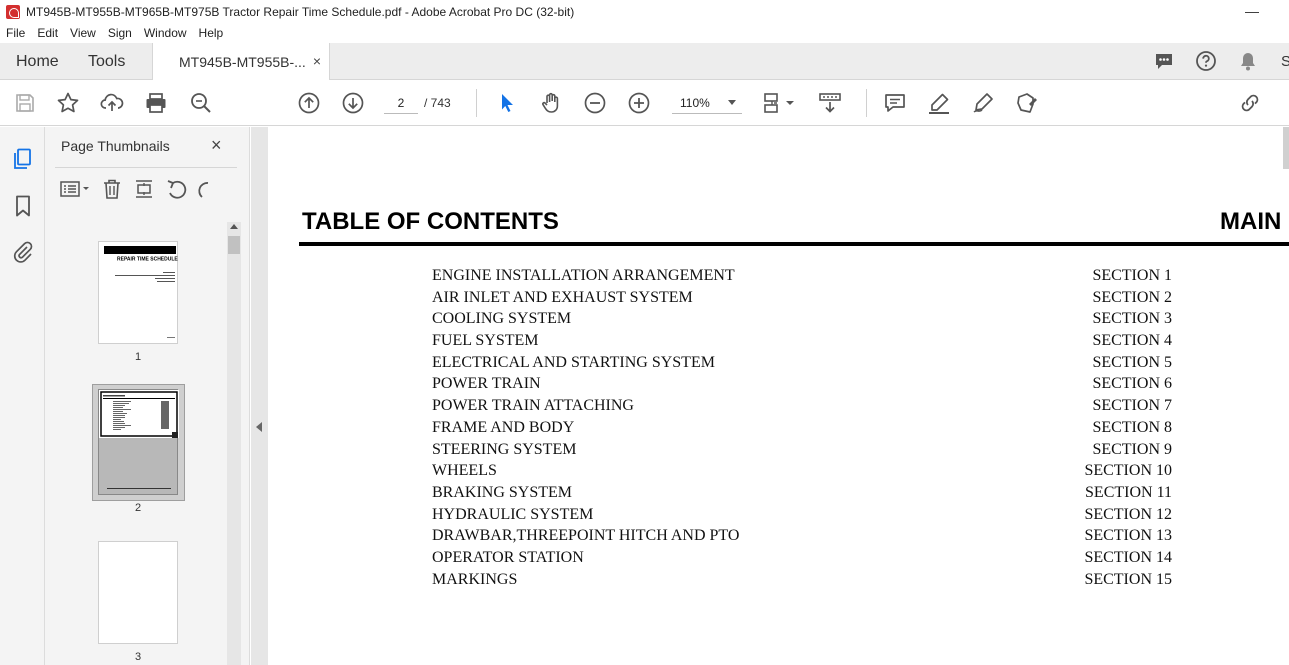 The height and width of the screenshot is (665, 1289). I want to click on menu-sign: Sign, so click(120, 33).